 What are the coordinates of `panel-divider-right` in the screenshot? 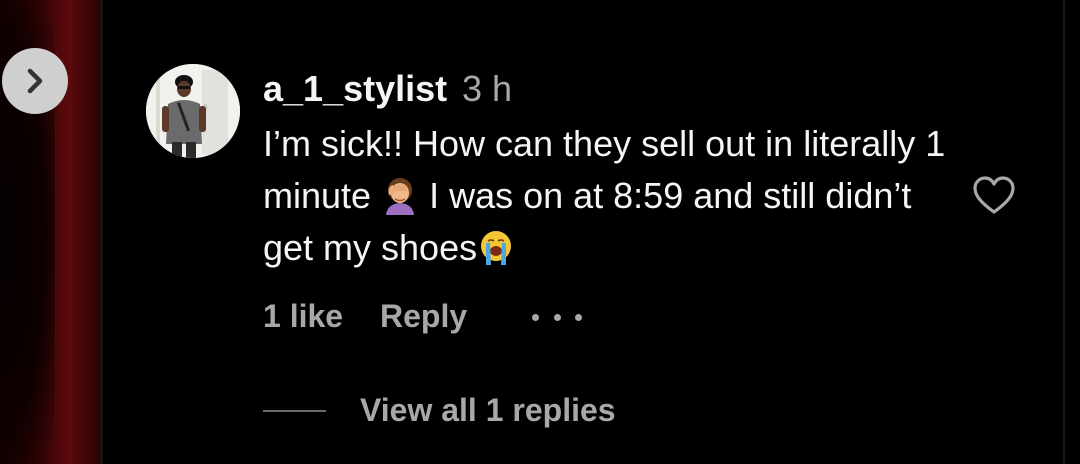 It's located at (1064, 232).